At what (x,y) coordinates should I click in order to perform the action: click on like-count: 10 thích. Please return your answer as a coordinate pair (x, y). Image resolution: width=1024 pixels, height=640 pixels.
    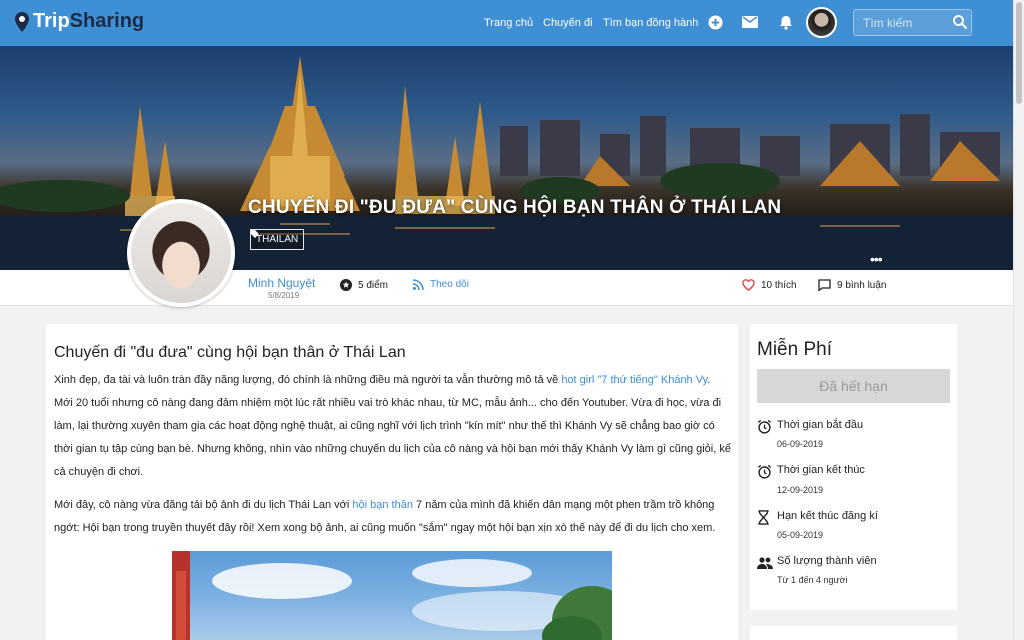
    Looking at the image, I should click on (779, 285).